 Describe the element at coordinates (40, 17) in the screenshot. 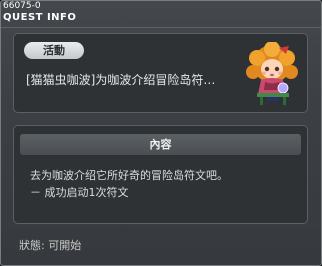

I see `window-title: QUEST INFO` at that location.